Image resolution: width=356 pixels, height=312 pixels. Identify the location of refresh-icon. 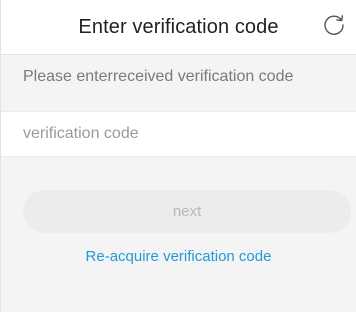
(334, 27).